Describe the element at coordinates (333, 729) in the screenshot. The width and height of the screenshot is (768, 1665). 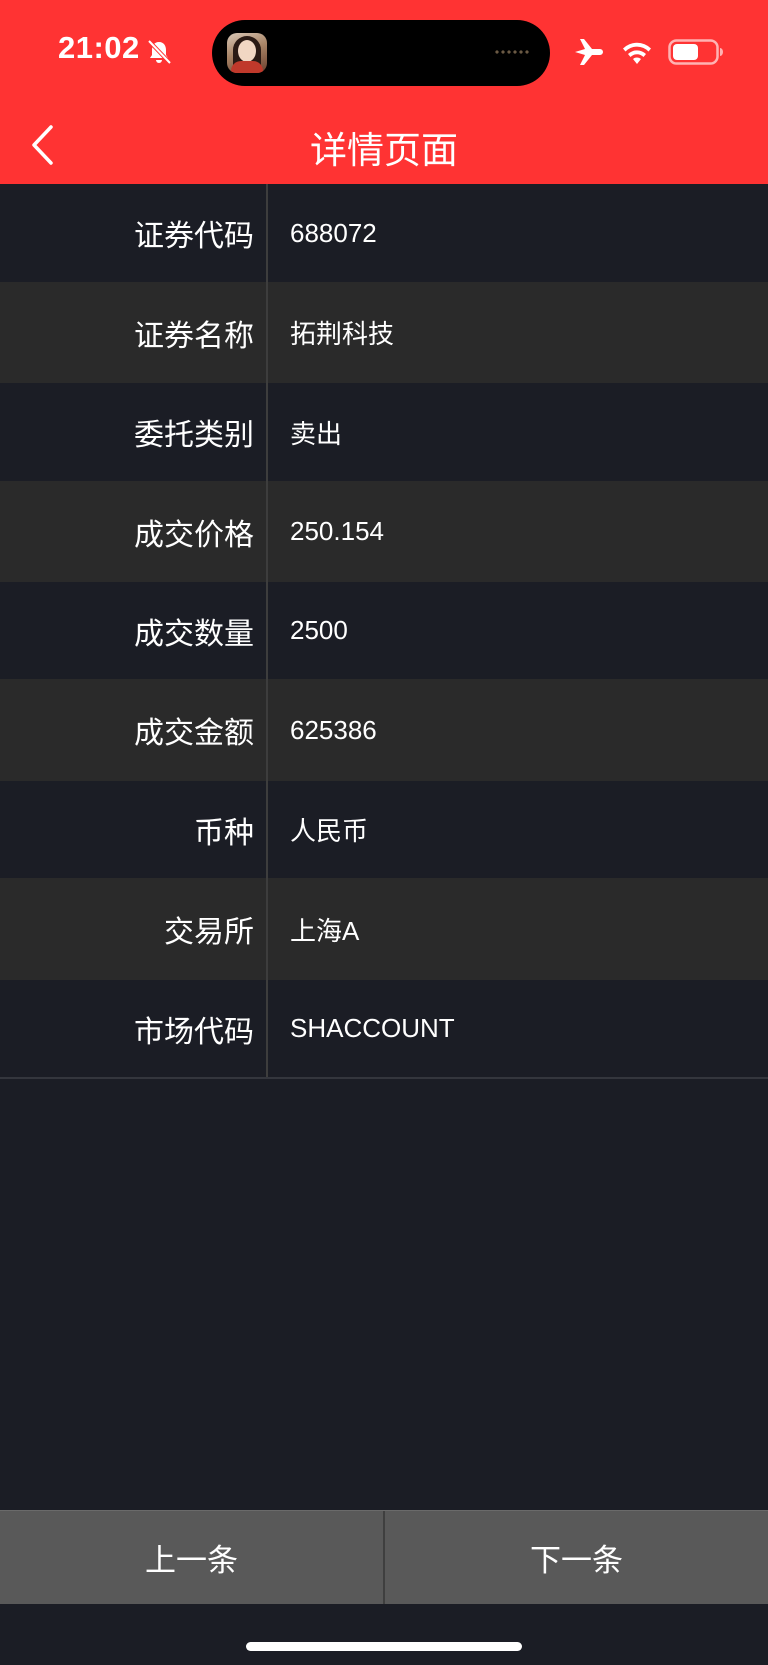
I see `detail-value: 625386` at that location.